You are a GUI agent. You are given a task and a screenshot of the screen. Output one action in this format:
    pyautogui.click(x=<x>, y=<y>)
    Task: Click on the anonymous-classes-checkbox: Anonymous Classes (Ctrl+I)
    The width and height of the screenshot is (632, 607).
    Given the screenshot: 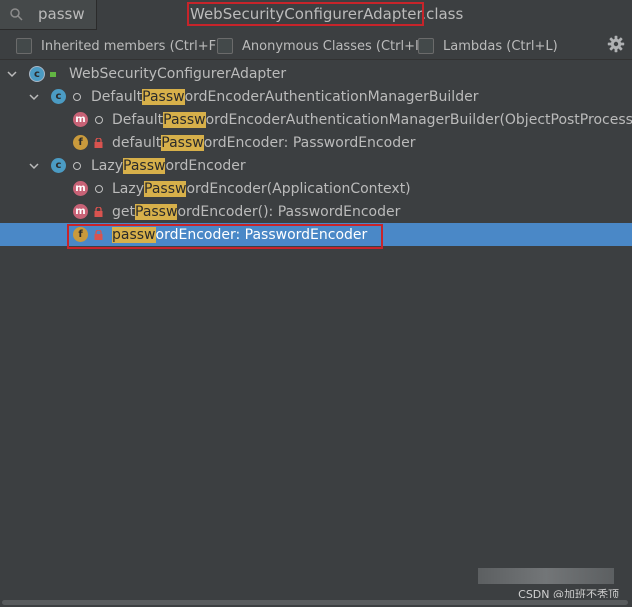 What is the action you would take?
    pyautogui.click(x=320, y=46)
    